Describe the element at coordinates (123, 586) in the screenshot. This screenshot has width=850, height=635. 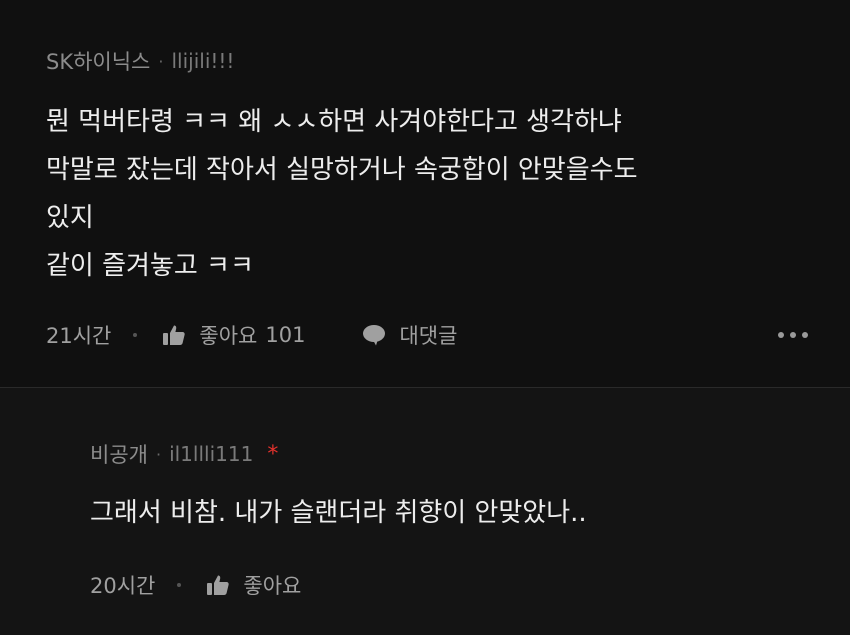
I see `comment-timestamp: 20시간` at that location.